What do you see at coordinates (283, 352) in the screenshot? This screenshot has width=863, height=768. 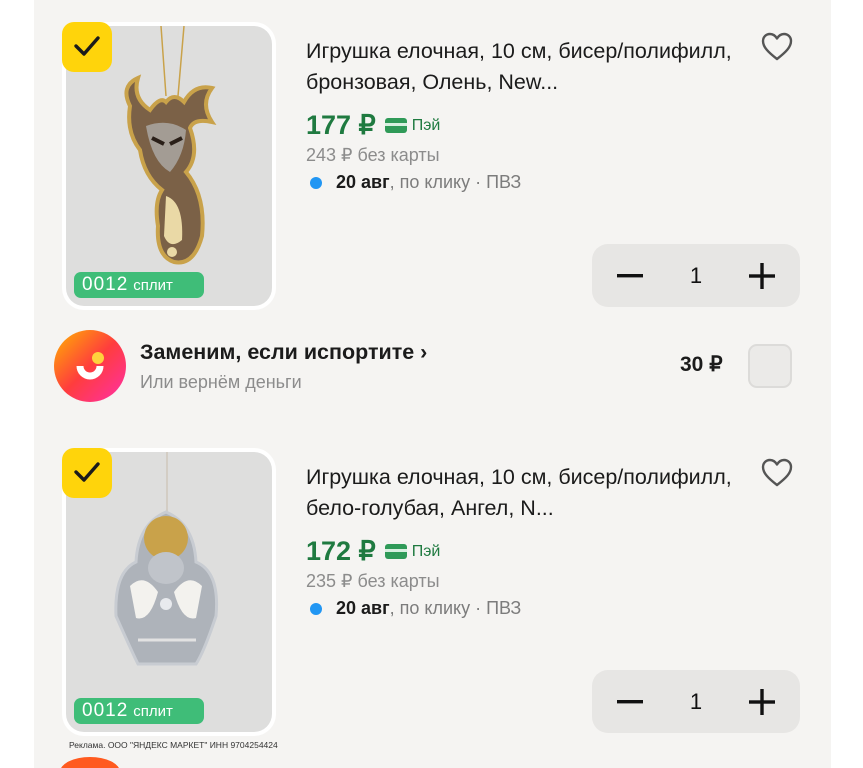 I see `service-title: Заменим, если испортите ›` at bounding box center [283, 352].